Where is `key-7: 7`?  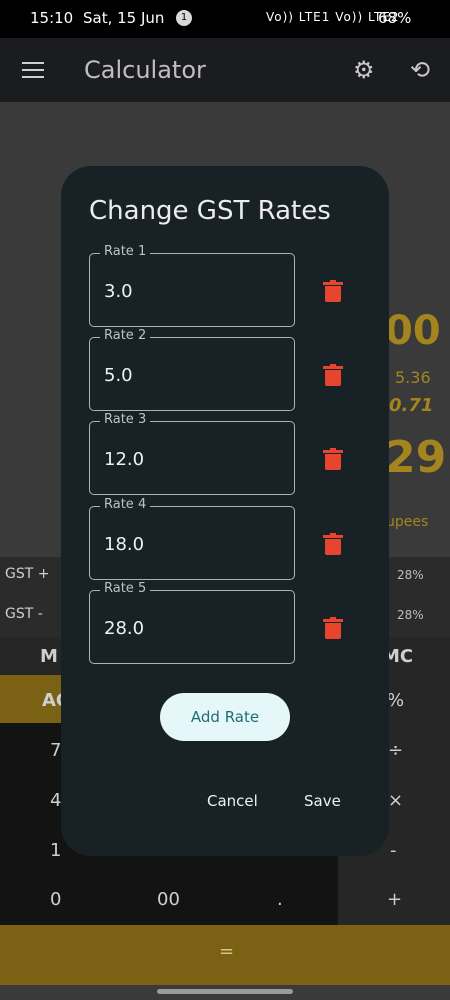
key-7: 7 is located at coordinates (55, 750).